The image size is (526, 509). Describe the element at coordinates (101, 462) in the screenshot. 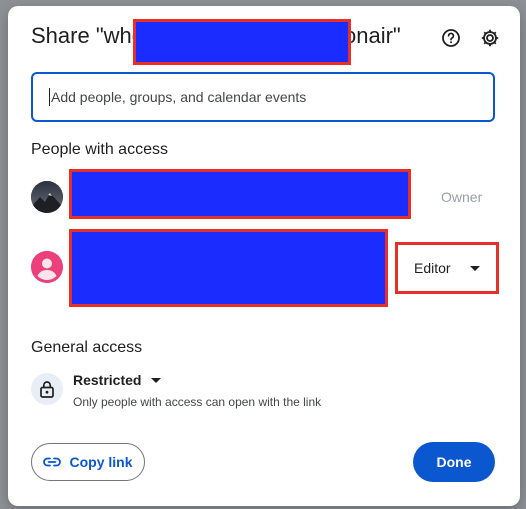

I see `copy-link-label: Copy link` at that location.